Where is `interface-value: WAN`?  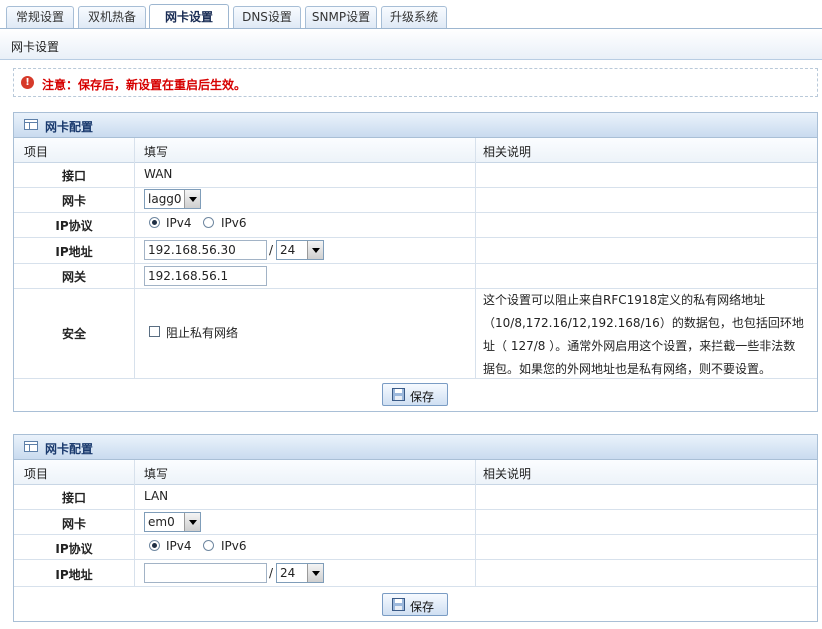
interface-value: WAN is located at coordinates (158, 174).